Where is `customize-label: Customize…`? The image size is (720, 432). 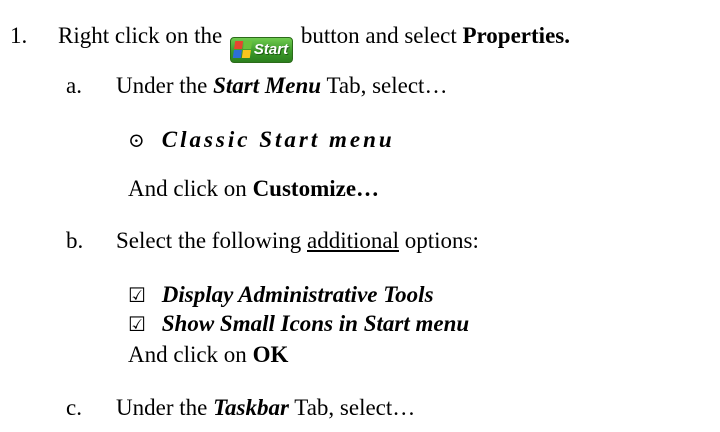
customize-label: Customize… is located at coordinates (316, 188).